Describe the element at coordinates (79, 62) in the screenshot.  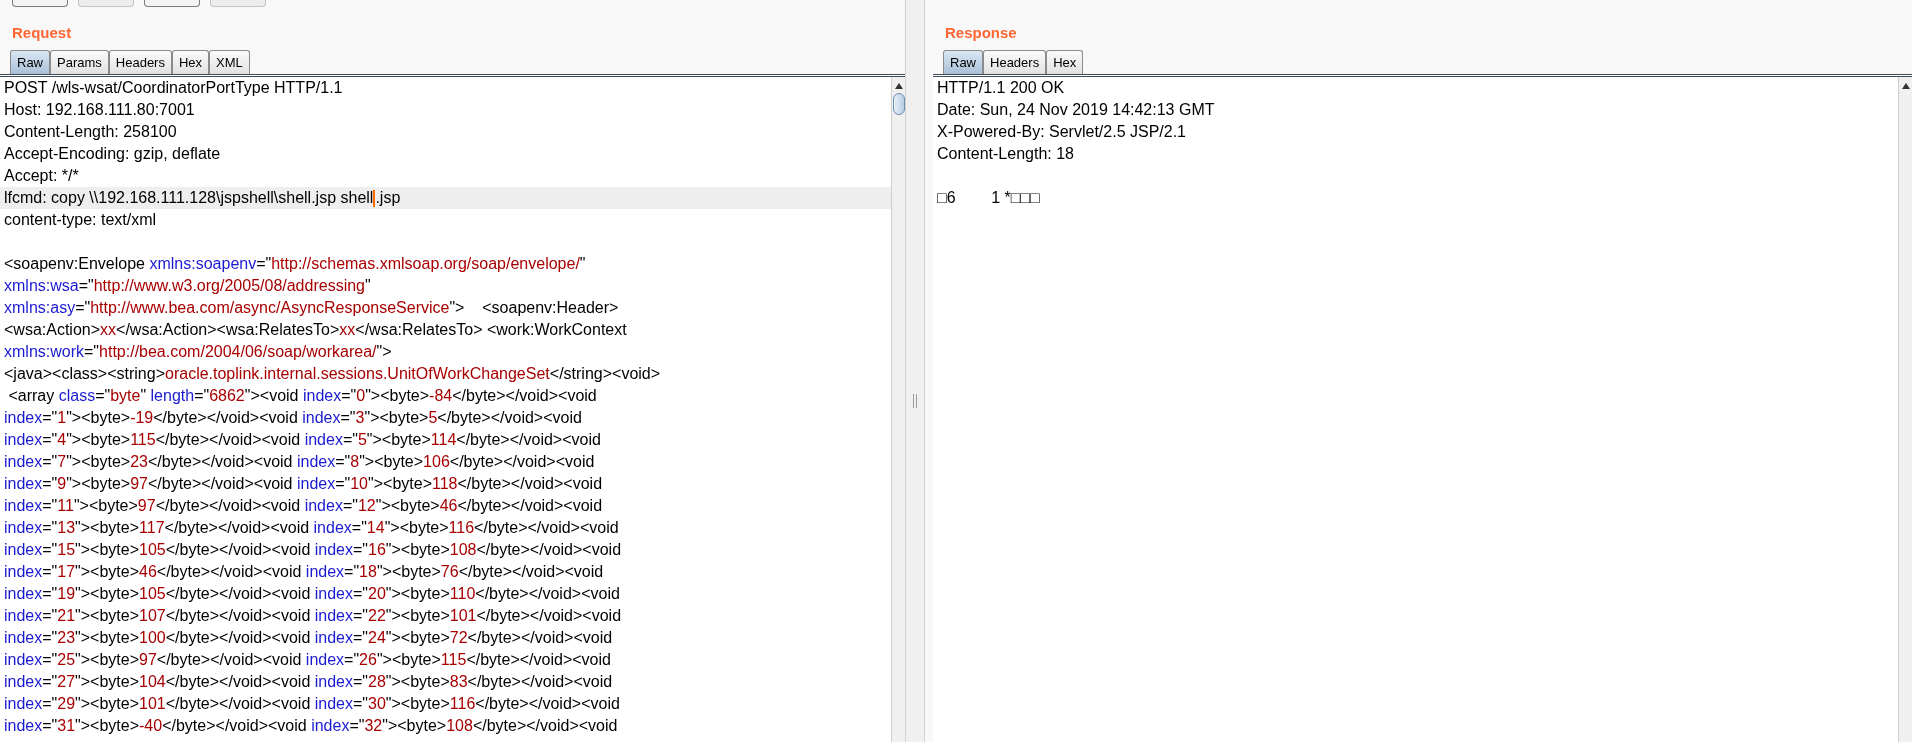
I see `tab: Params` at that location.